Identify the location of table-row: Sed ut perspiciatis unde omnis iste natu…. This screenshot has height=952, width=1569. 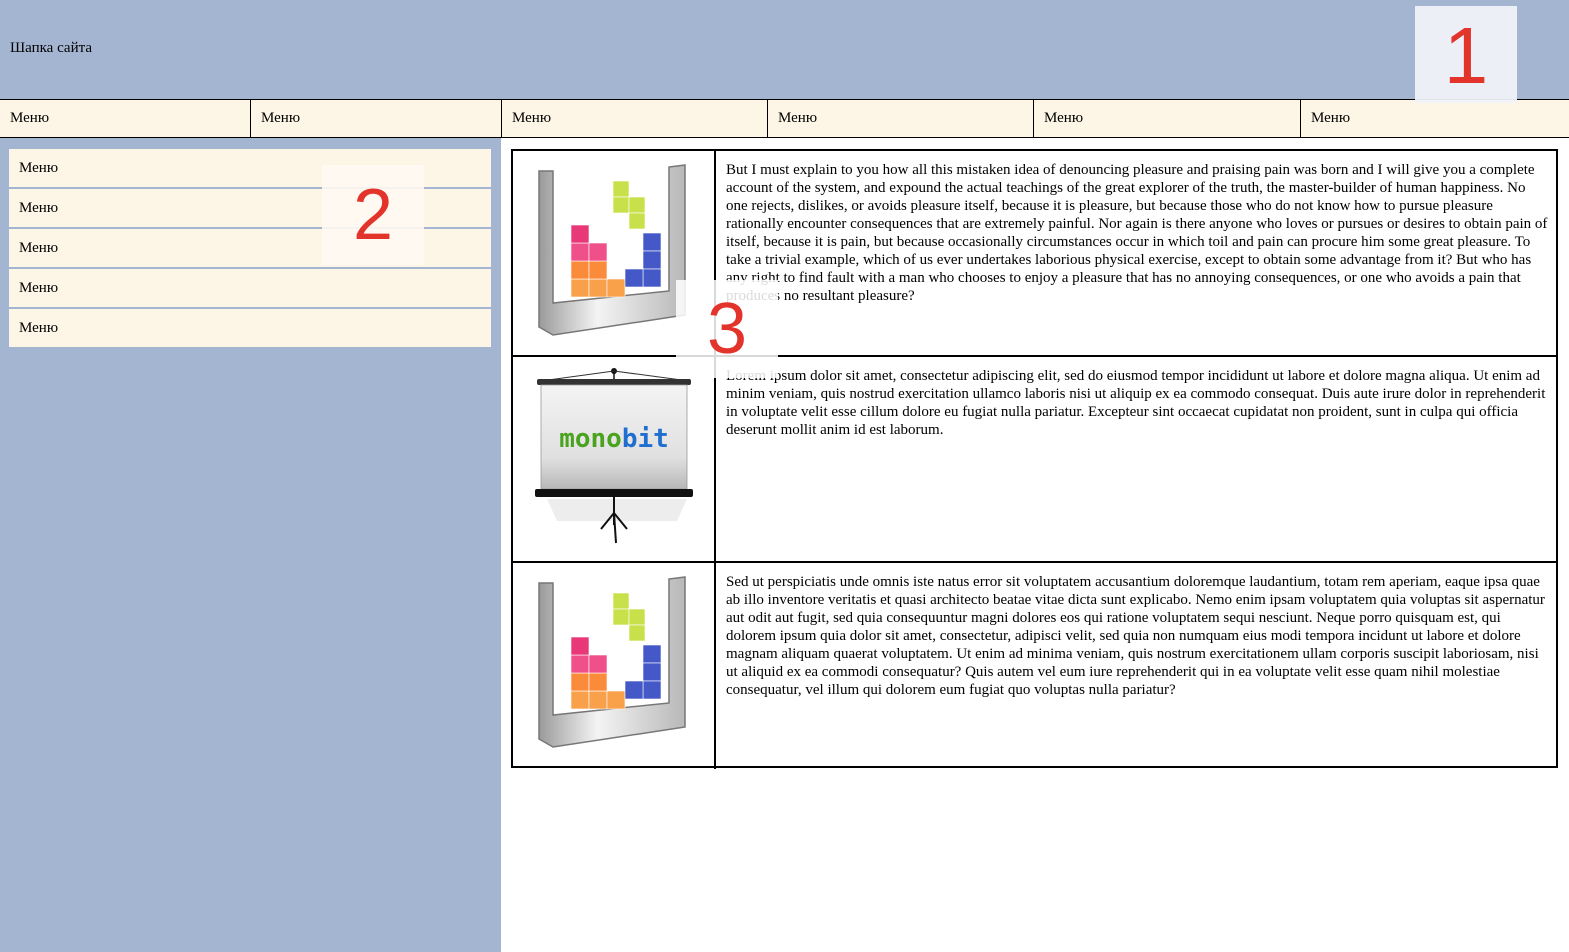
(1034, 666).